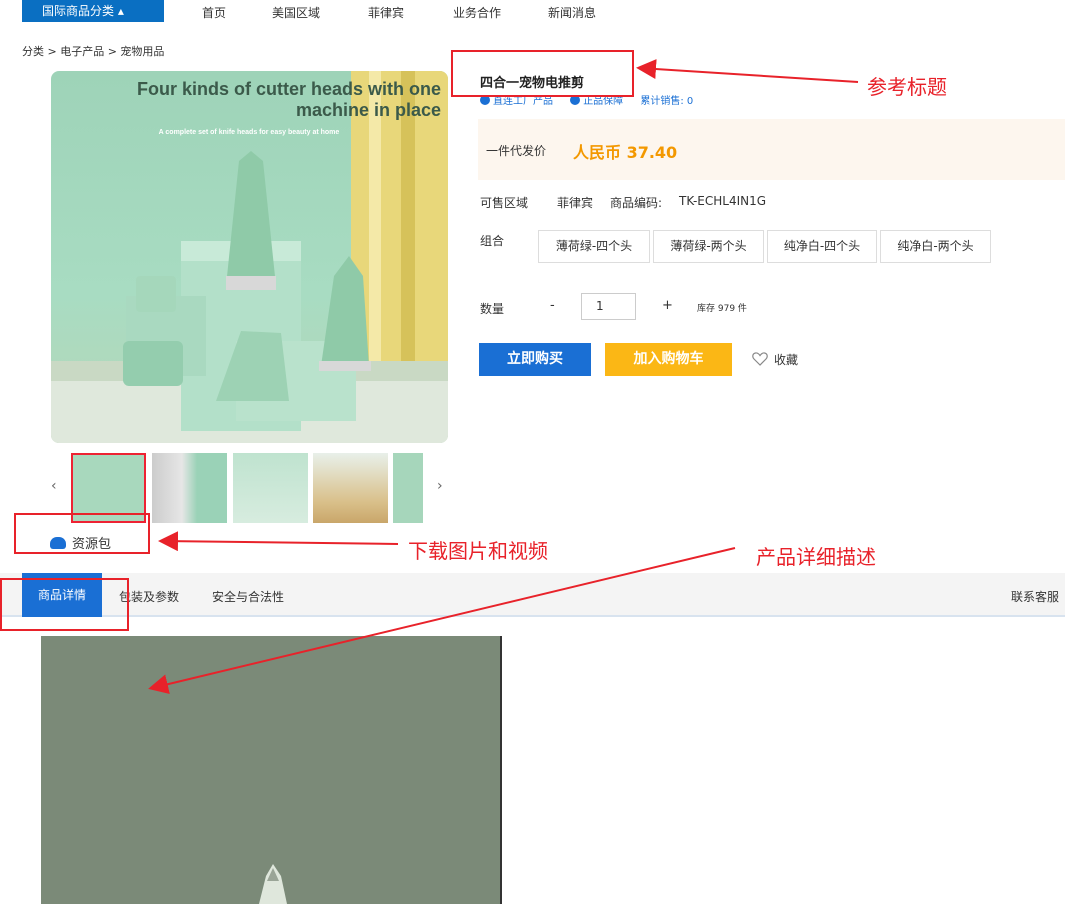 Image resolution: width=1065 pixels, height=904 pixels. I want to click on detail-product-illustration, so click(273, 884).